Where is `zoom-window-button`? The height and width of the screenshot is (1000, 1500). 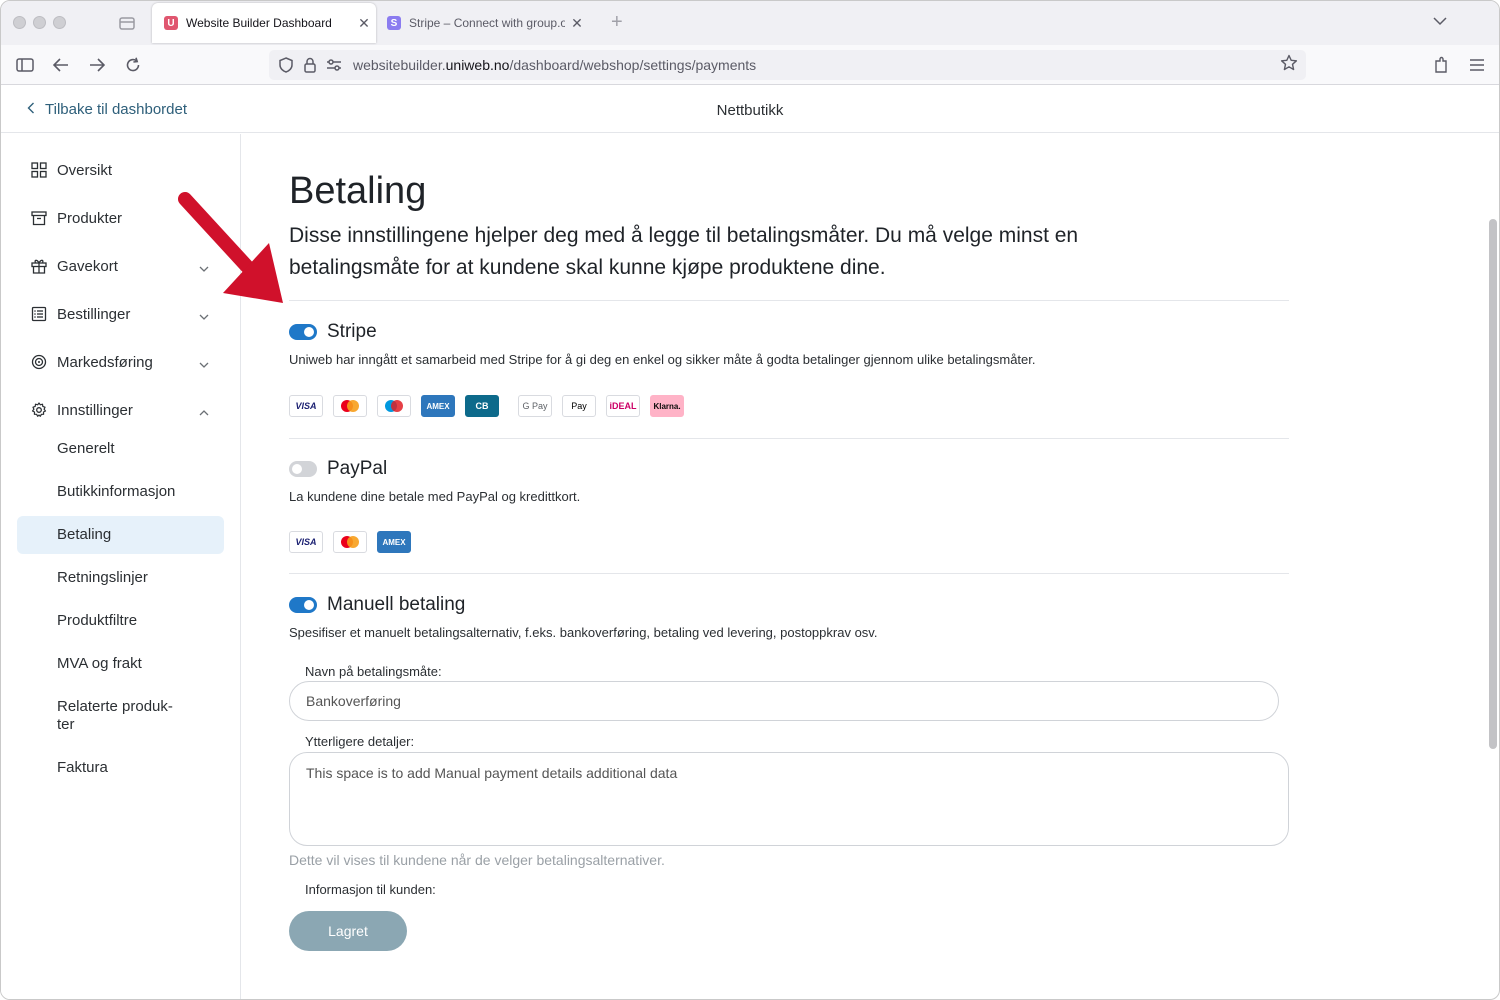 zoom-window-button is located at coordinates (59, 22).